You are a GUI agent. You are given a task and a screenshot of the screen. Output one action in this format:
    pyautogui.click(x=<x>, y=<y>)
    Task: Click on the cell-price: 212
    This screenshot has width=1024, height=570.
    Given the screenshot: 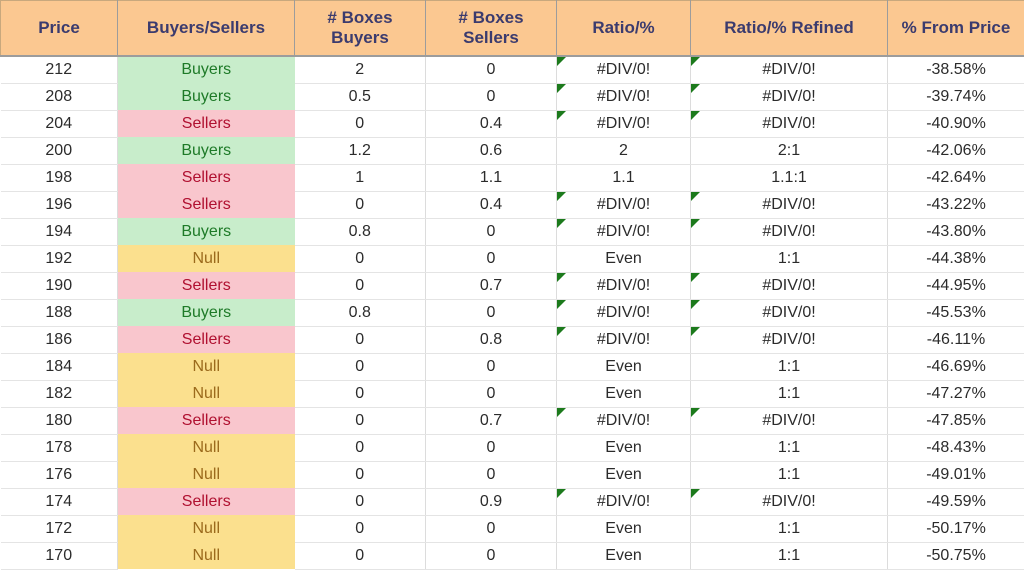 What is the action you would take?
    pyautogui.click(x=59, y=70)
    